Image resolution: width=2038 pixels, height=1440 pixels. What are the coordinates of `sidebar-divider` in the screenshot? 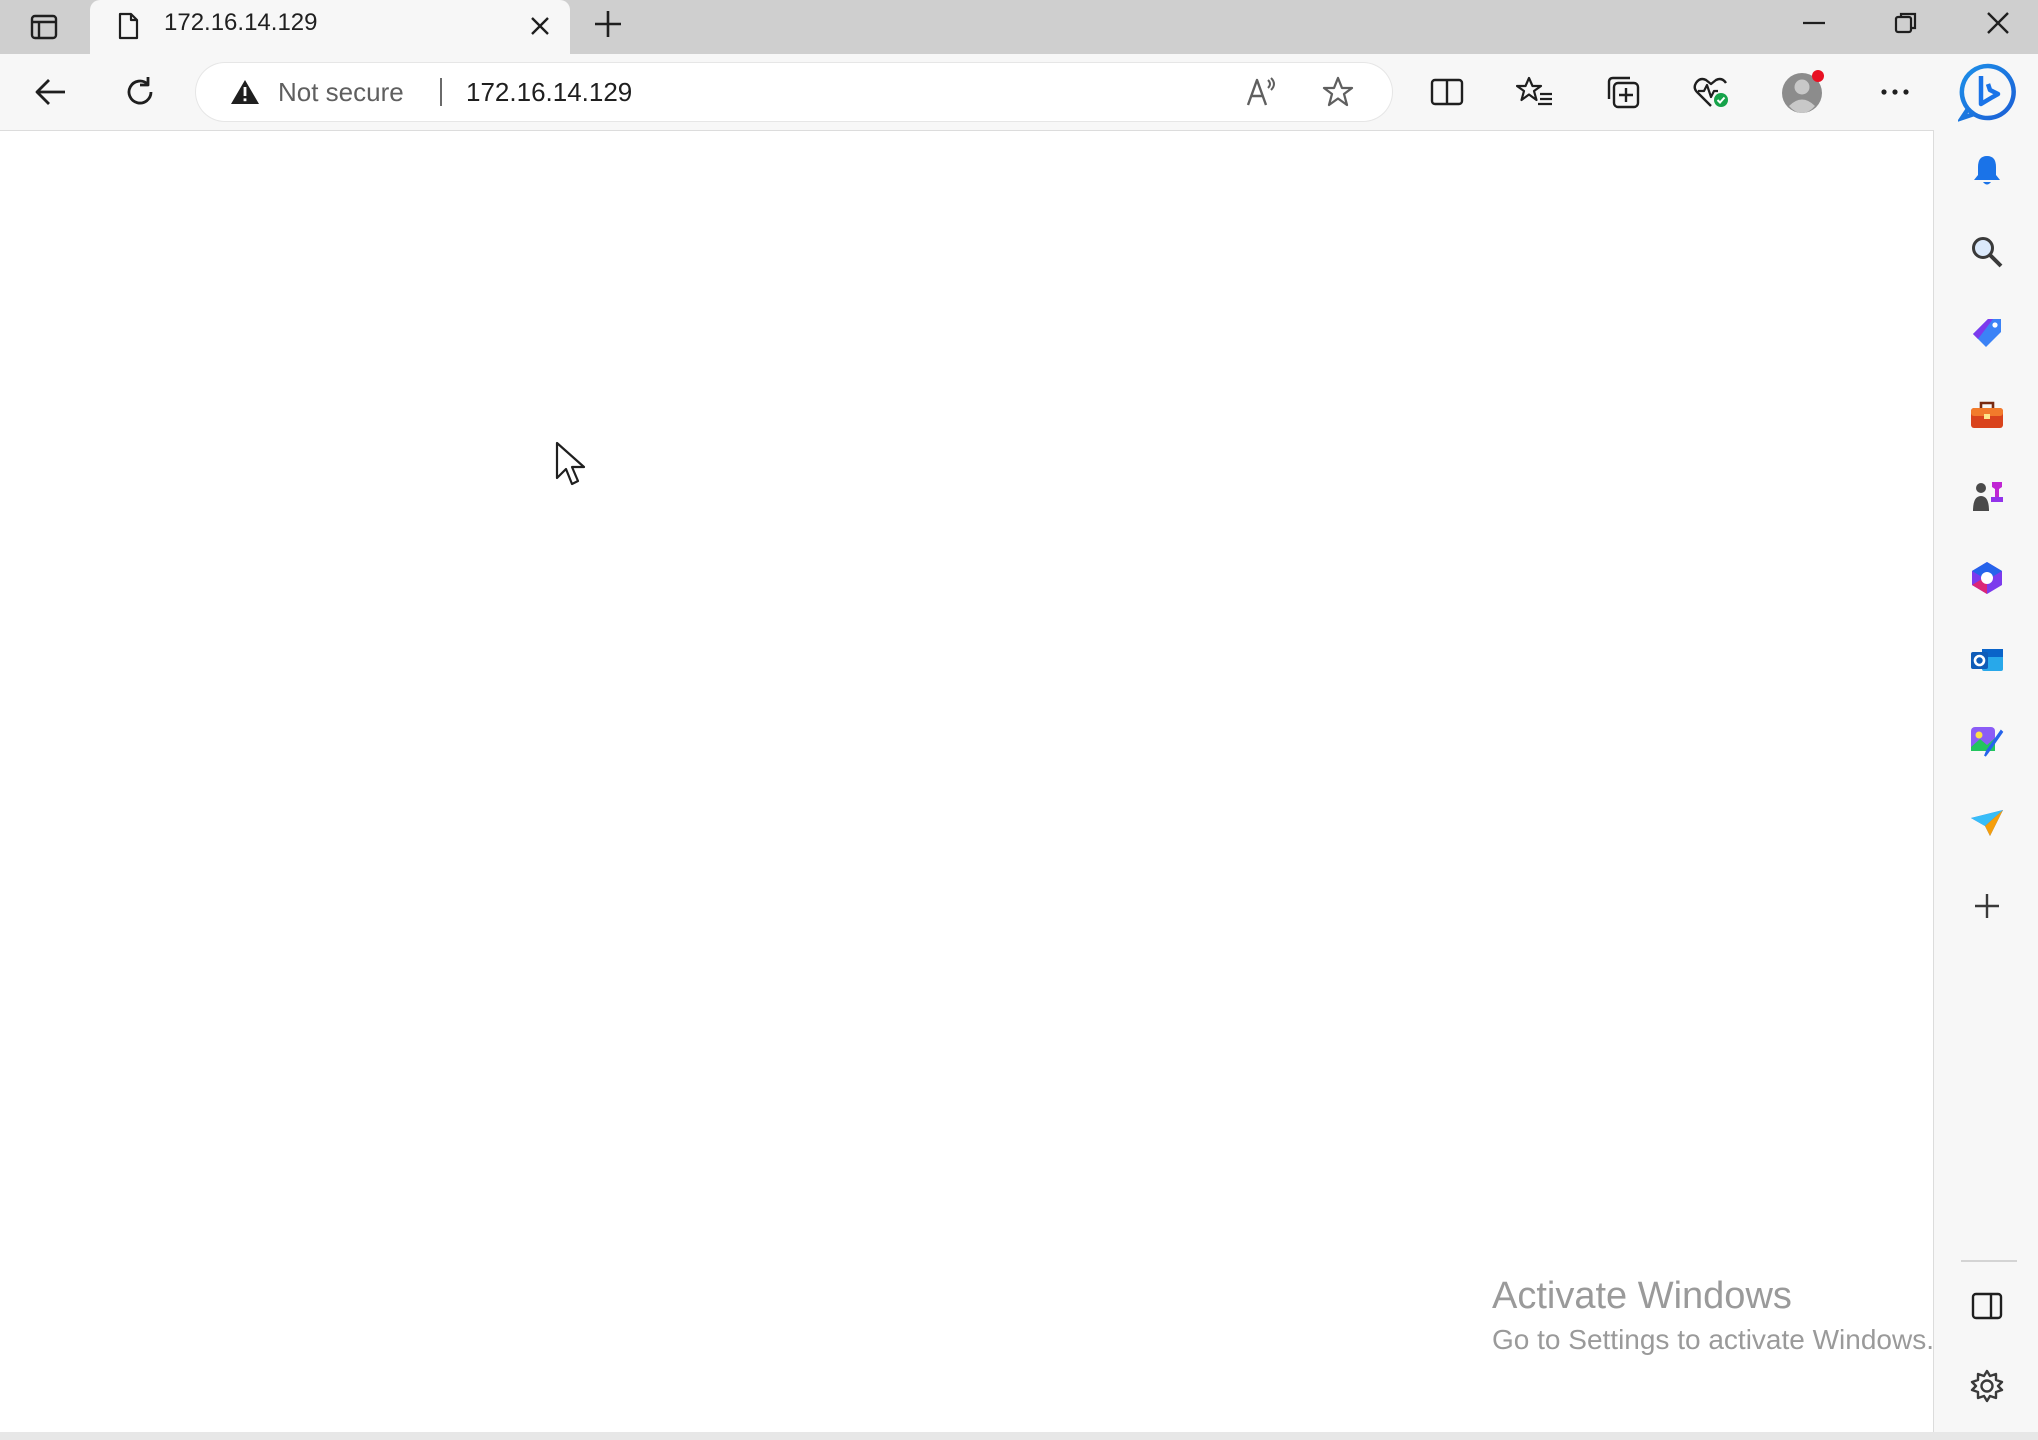 It's located at (1989, 1261).